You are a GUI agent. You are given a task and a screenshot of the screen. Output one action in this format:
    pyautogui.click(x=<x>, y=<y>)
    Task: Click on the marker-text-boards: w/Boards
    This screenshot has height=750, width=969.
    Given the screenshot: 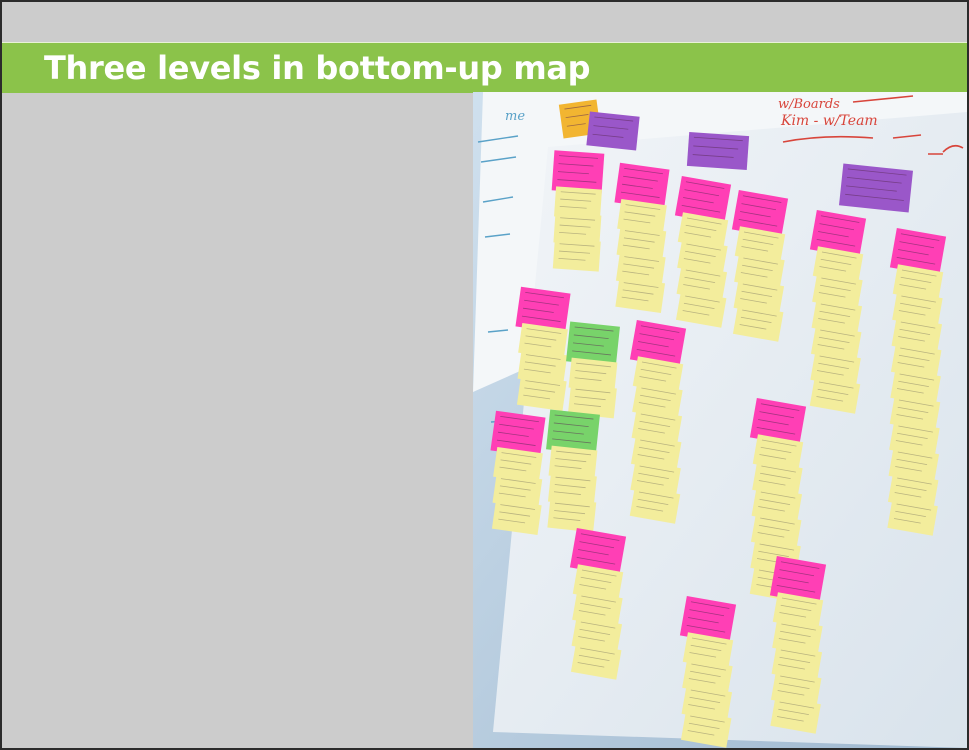 What is the action you would take?
    pyautogui.click(x=809, y=104)
    